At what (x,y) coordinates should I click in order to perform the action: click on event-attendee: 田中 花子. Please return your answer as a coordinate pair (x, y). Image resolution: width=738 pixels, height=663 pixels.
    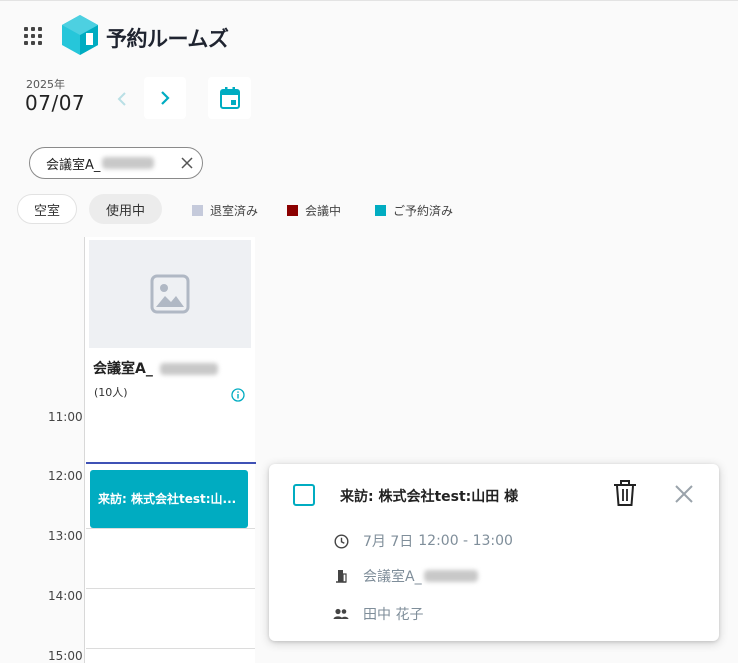
    Looking at the image, I should click on (393, 615).